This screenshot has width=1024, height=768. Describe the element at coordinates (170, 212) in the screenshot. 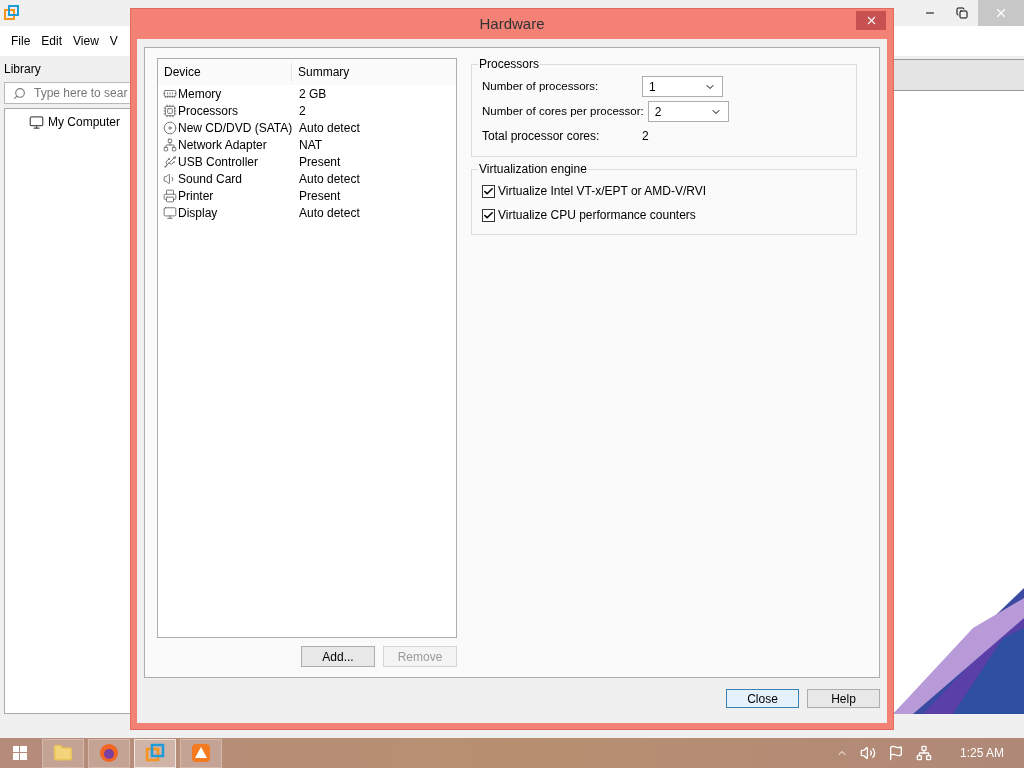

I see `monitor-icon` at that location.